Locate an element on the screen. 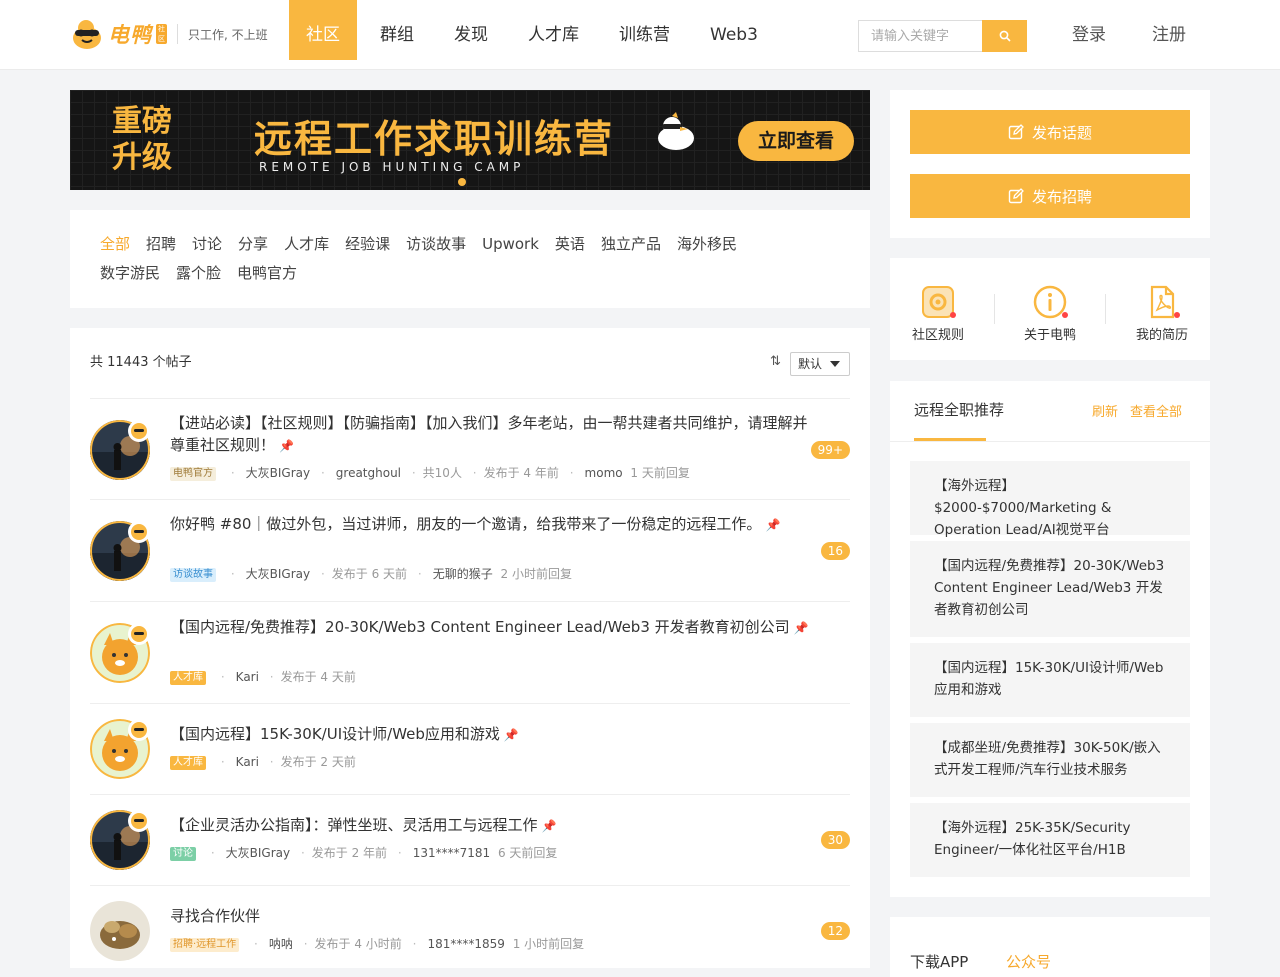  publish-job-button: 发布招聘 is located at coordinates (1050, 196).